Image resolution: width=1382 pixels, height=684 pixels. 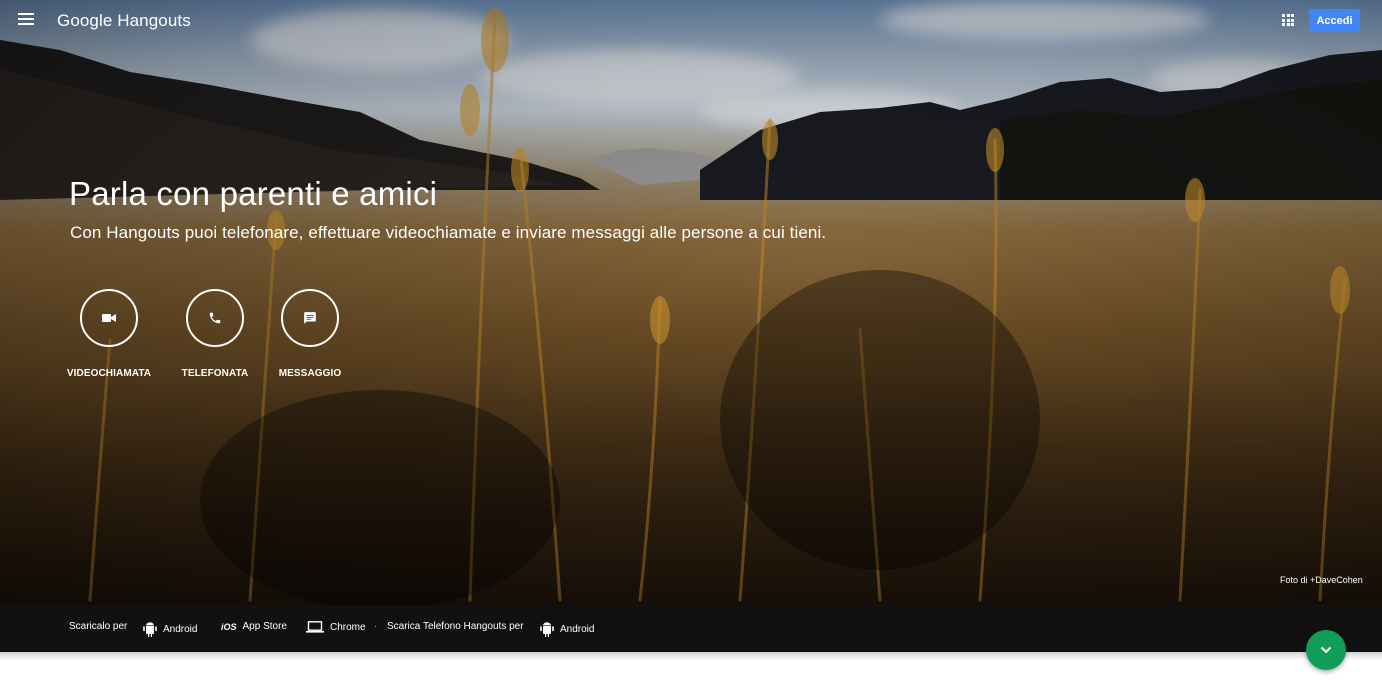 What do you see at coordinates (26, 20) in the screenshot?
I see `menu-icon` at bounding box center [26, 20].